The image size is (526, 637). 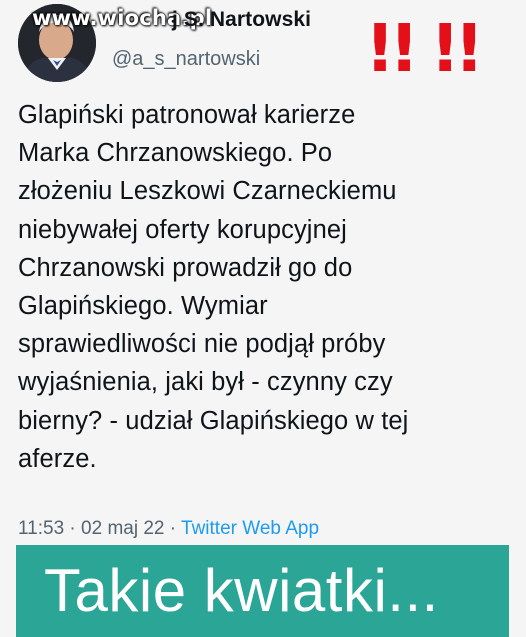 I want to click on tweet-metadata: 11:53 · 02 maj 22 · Twitter Web App, so click(x=168, y=529).